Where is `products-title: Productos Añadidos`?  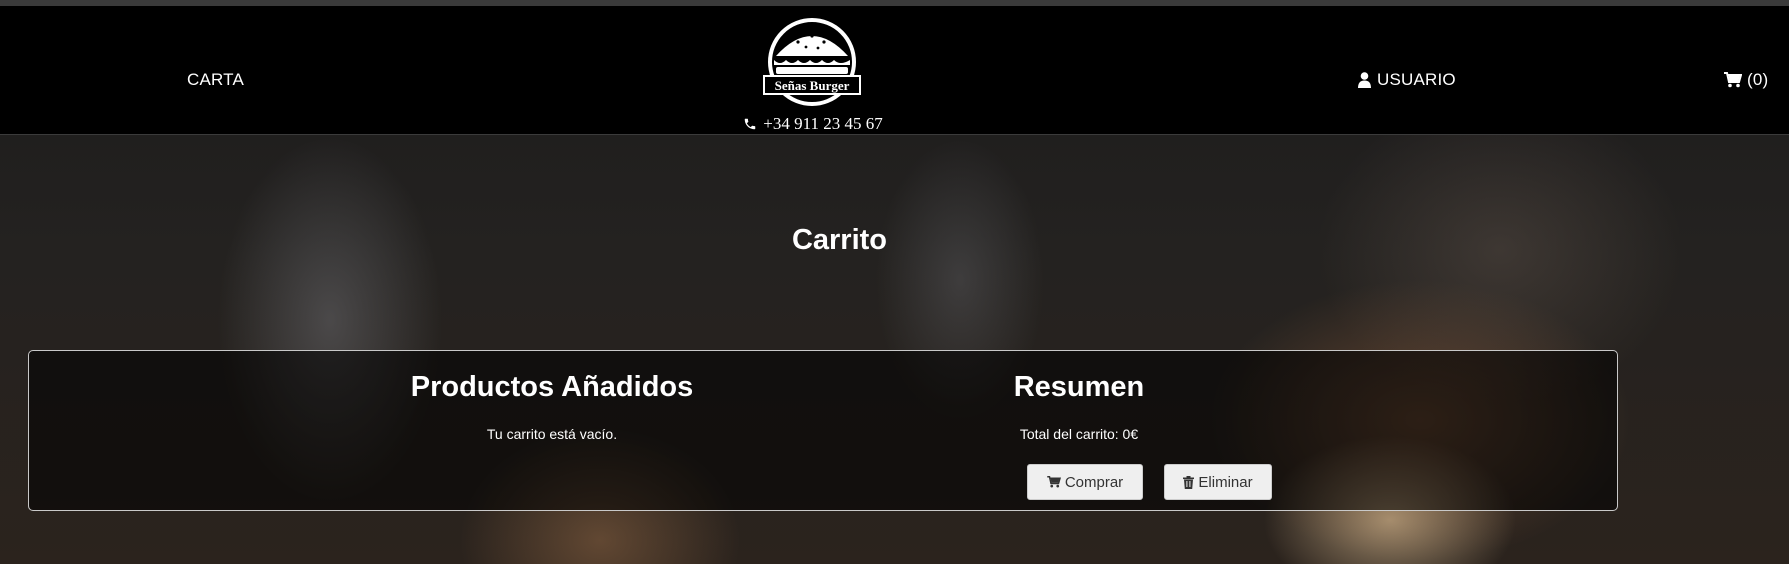
products-title: Productos Añadidos is located at coordinates (552, 387).